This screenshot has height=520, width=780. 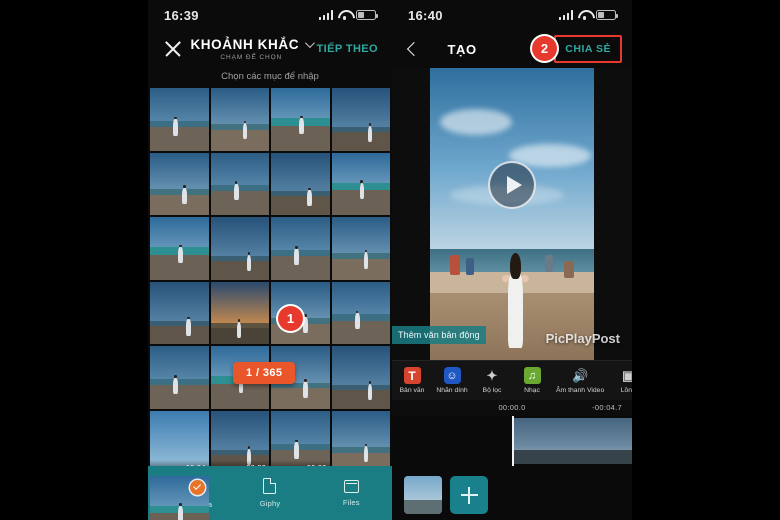 I want to click on left-title-row: KHOẢNH KHẮC, so click(x=252, y=44).